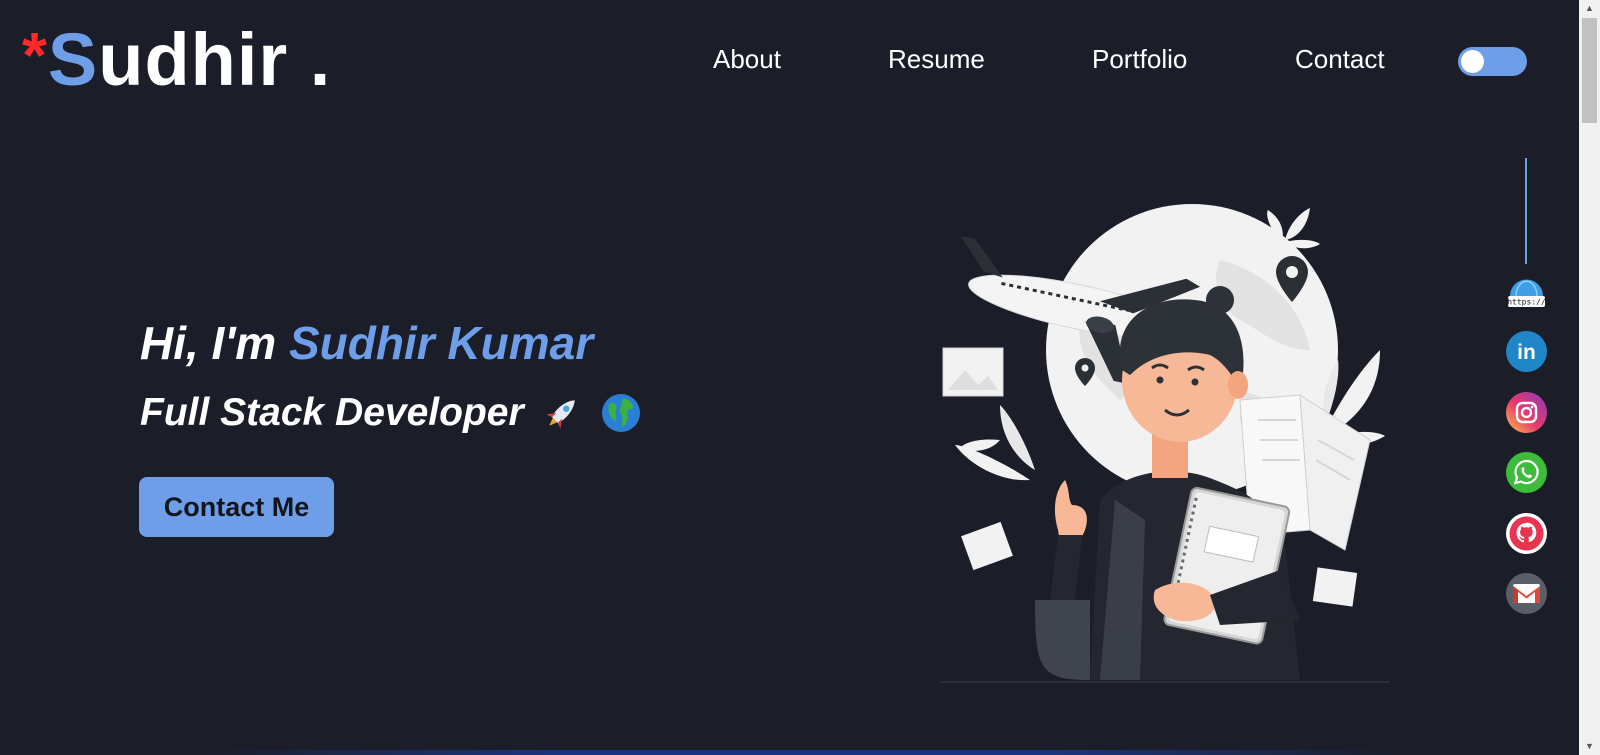  I want to click on site-logo: *Sudhir ., so click(176, 60).